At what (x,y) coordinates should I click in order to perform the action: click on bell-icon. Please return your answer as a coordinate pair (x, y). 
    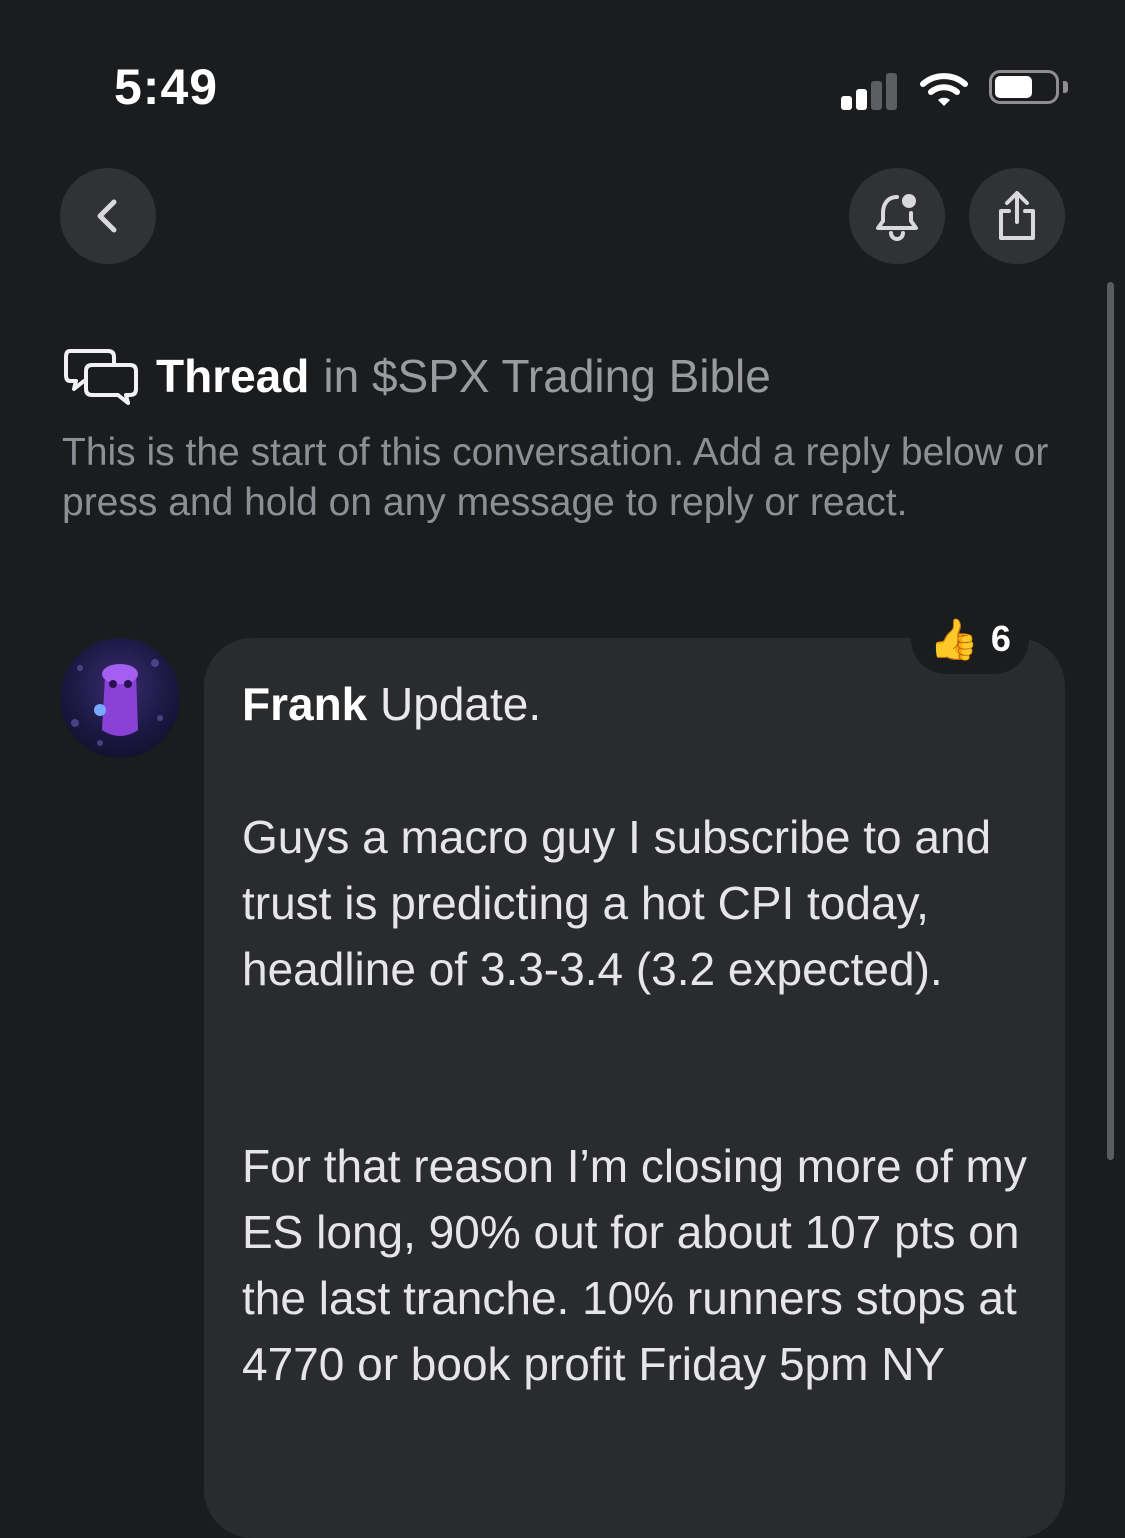
    Looking at the image, I should click on (897, 217).